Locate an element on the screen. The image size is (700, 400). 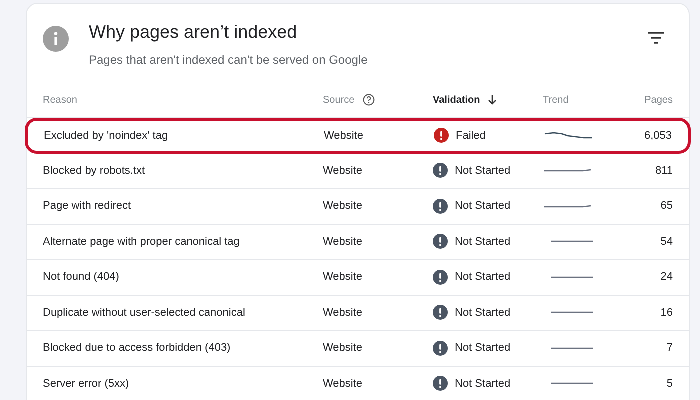
reason-cell-text: Blocked due to access forbidden (403) is located at coordinates (137, 348).